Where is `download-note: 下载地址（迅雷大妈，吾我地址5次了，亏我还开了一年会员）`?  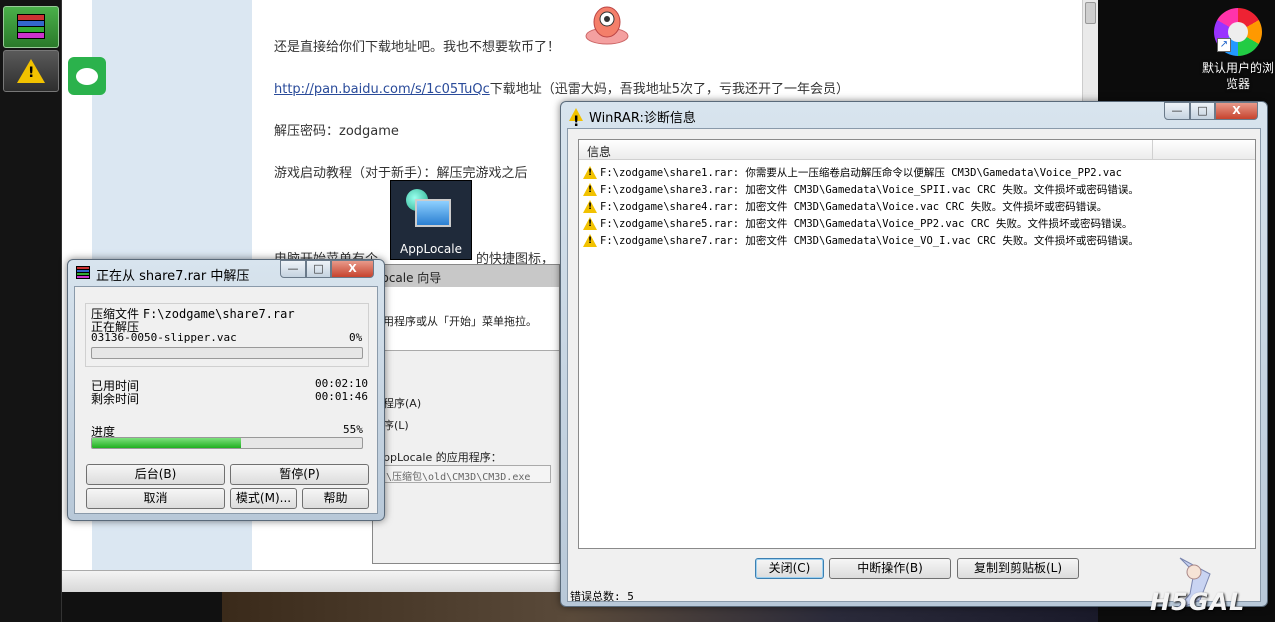
download-note: 下载地址（迅雷大妈，吾我地址5次了，亏我还开了一年会员） is located at coordinates (669, 89).